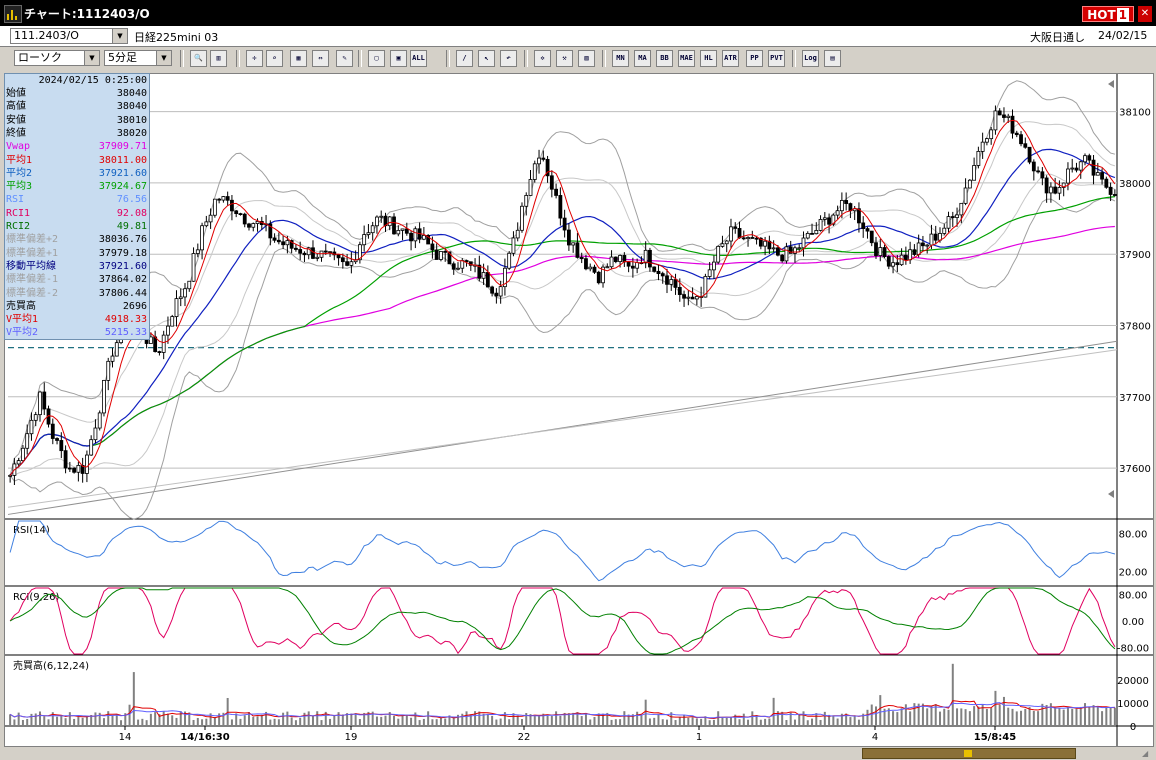 Image resolution: width=1156 pixels, height=760 pixels. Describe the element at coordinates (508, 58) in the screenshot. I see `undo-icon: ↶` at that location.